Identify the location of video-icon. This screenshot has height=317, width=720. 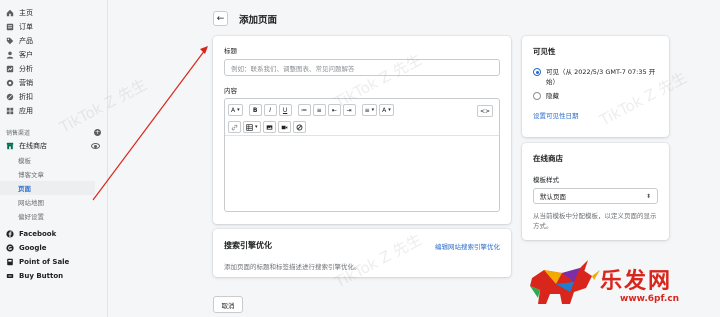
(284, 127).